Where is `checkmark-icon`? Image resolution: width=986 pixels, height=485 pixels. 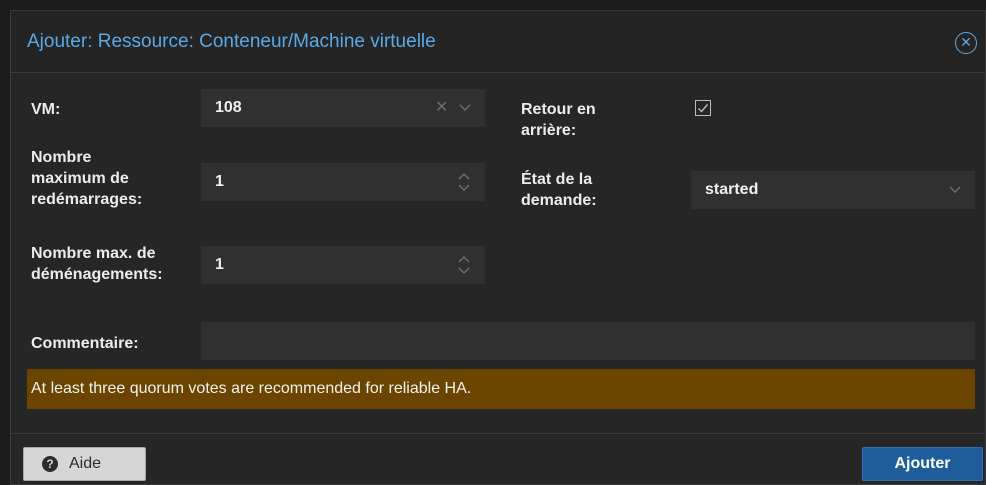
checkmark-icon is located at coordinates (703, 108).